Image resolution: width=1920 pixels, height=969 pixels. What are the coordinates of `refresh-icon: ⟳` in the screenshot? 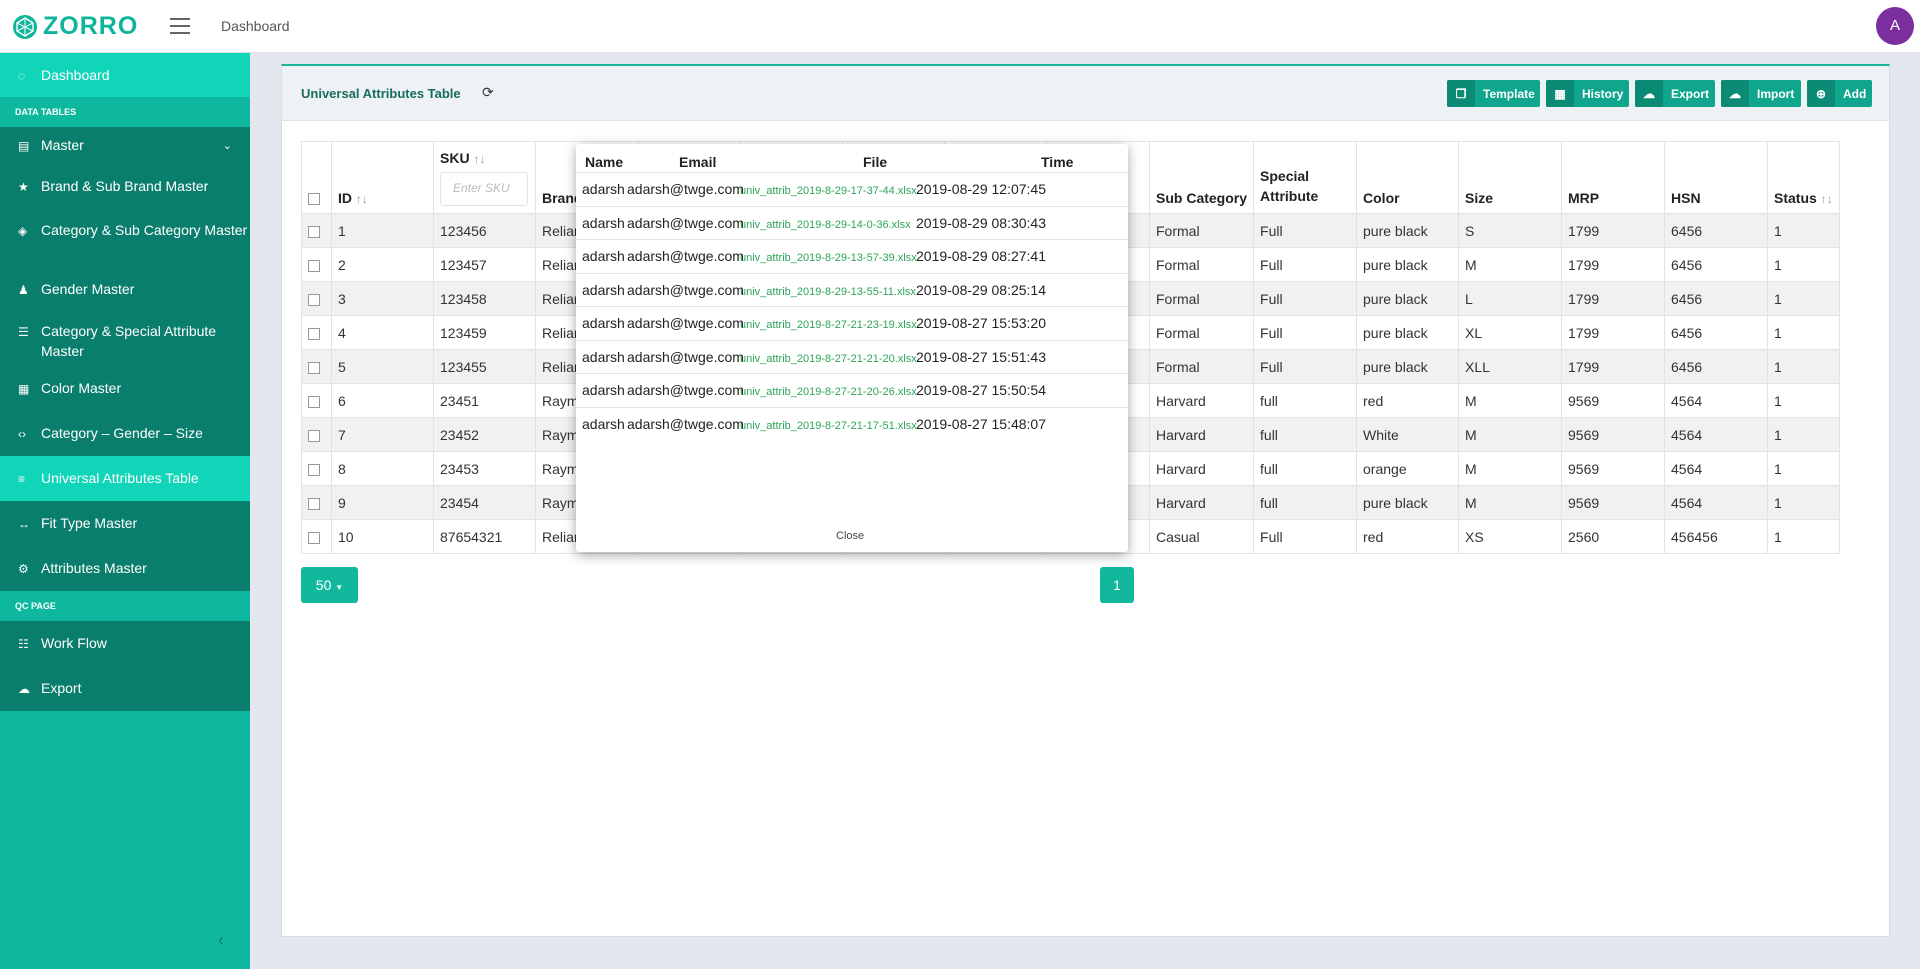 It's located at (488, 92).